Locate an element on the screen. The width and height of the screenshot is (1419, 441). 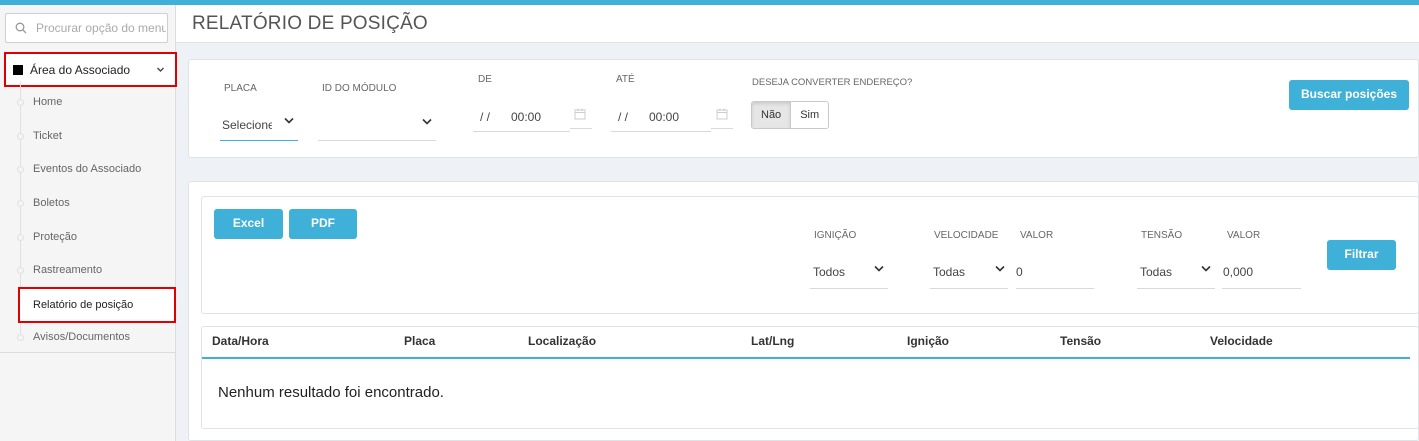
tensao-label: TENSÃO is located at coordinates (1162, 235).